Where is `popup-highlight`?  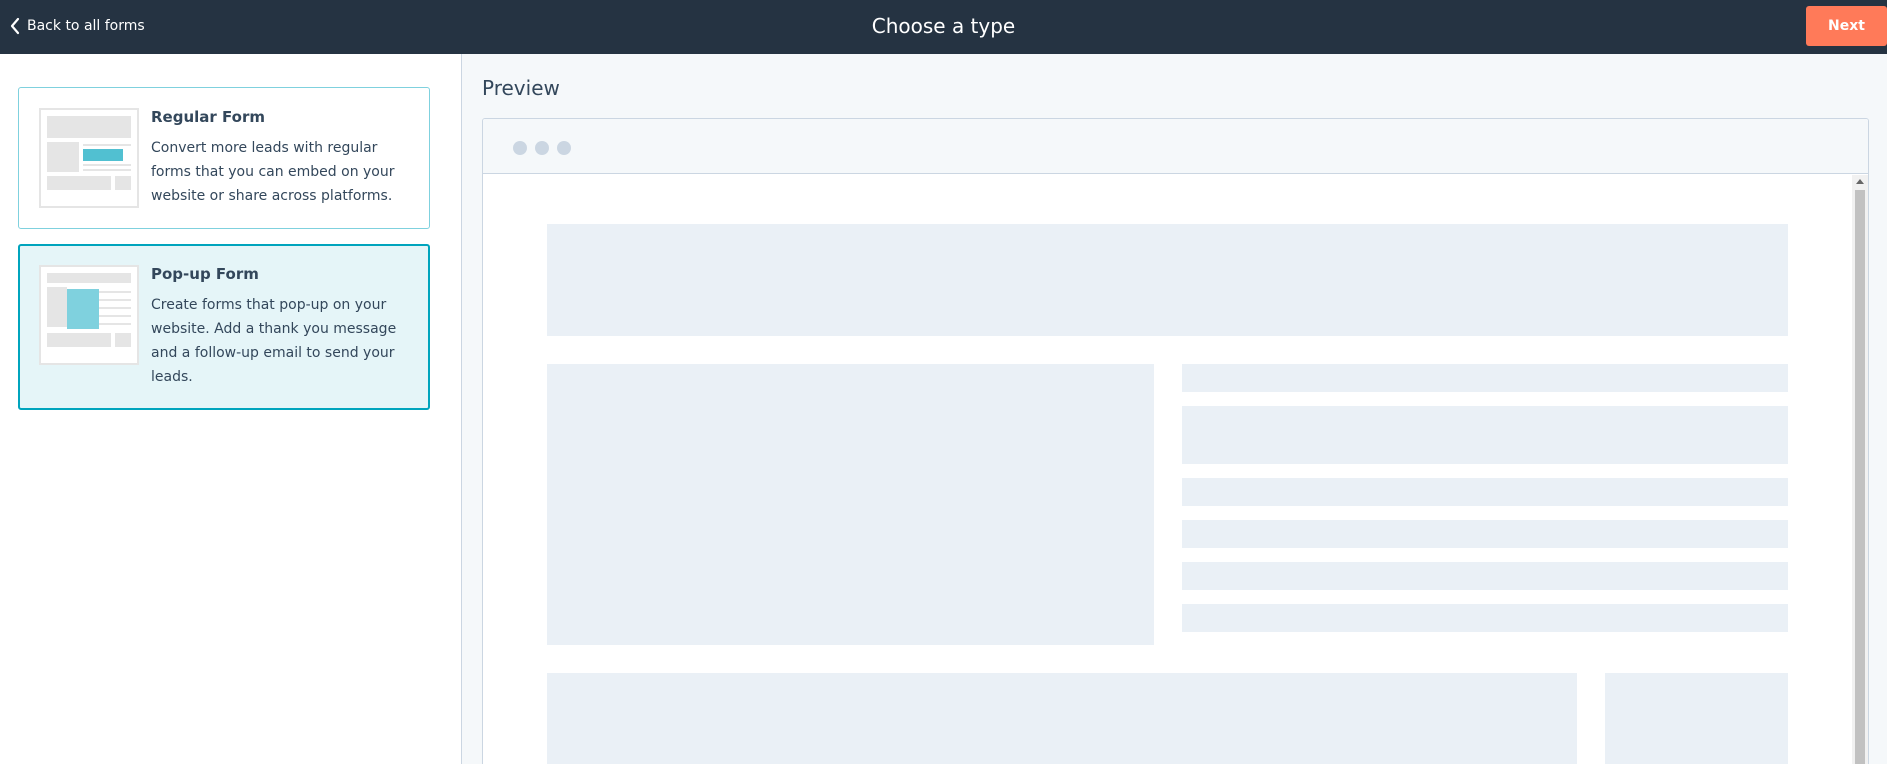
popup-highlight is located at coordinates (83, 309).